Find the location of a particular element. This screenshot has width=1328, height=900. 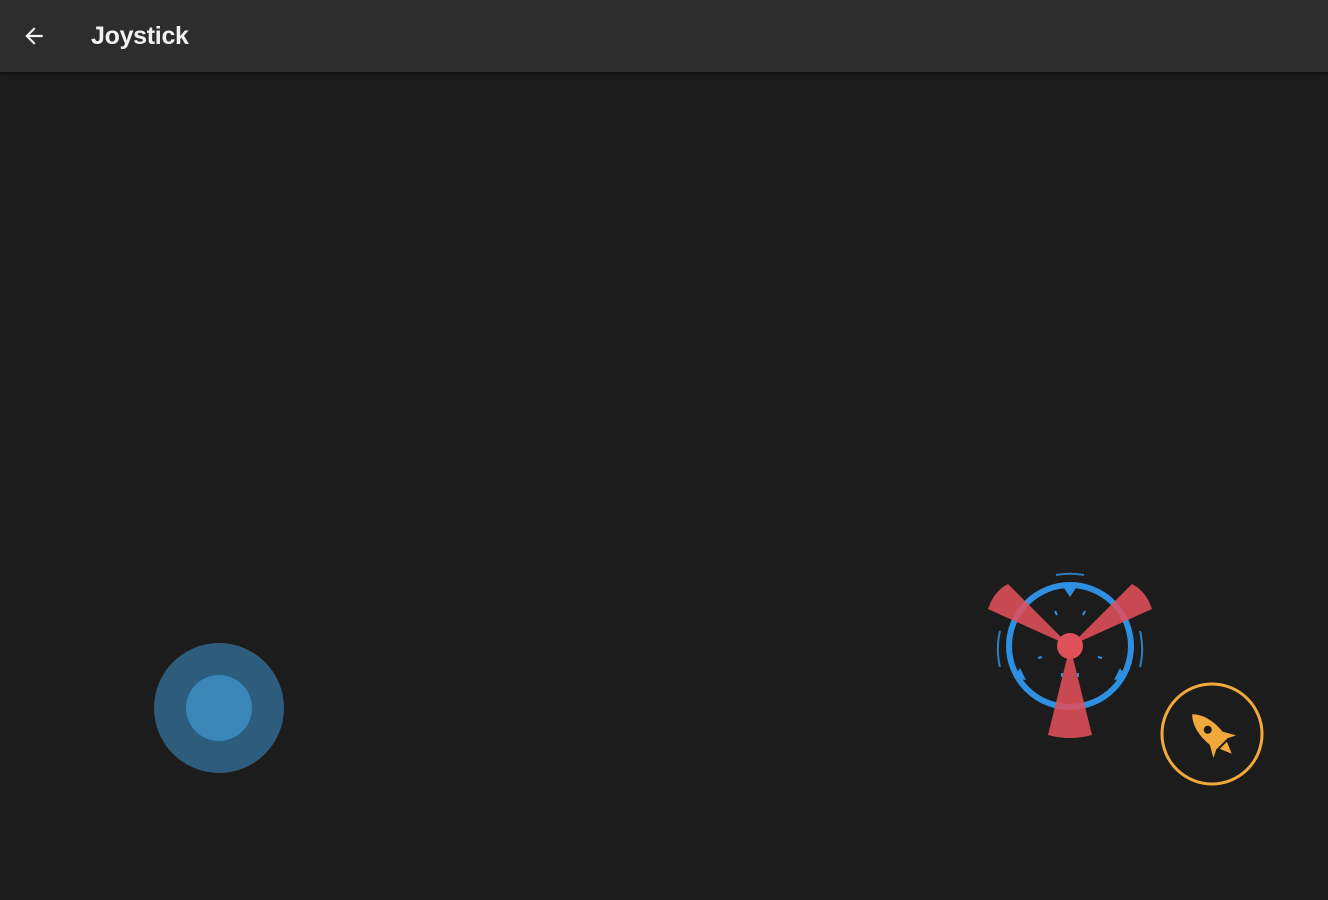

joystick-base is located at coordinates (219, 708).